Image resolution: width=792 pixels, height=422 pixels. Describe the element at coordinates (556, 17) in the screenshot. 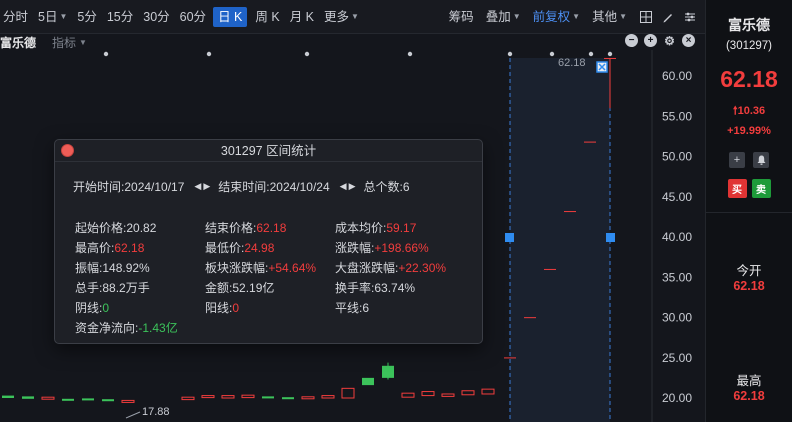

I see `adjust-button: 前复权 ▼` at that location.